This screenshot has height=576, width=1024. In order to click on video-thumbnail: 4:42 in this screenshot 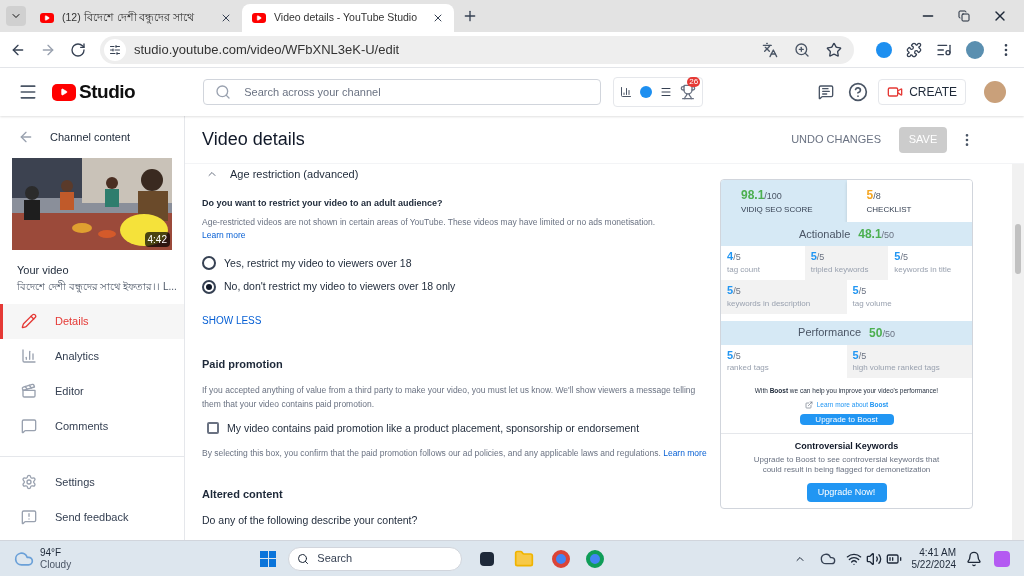, I will do `click(92, 204)`.